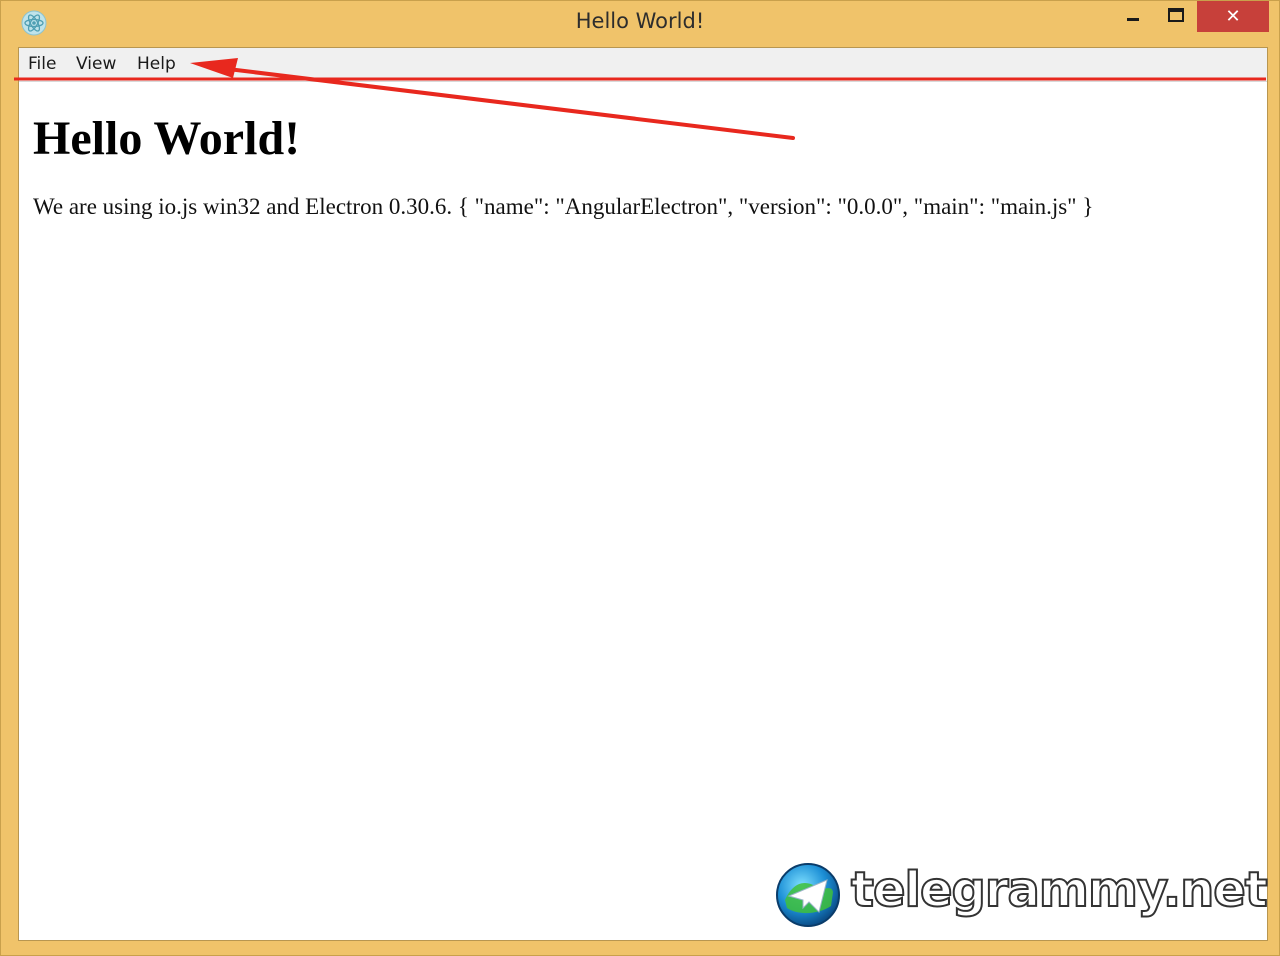  What do you see at coordinates (96, 64) in the screenshot?
I see `menu-view: View` at bounding box center [96, 64].